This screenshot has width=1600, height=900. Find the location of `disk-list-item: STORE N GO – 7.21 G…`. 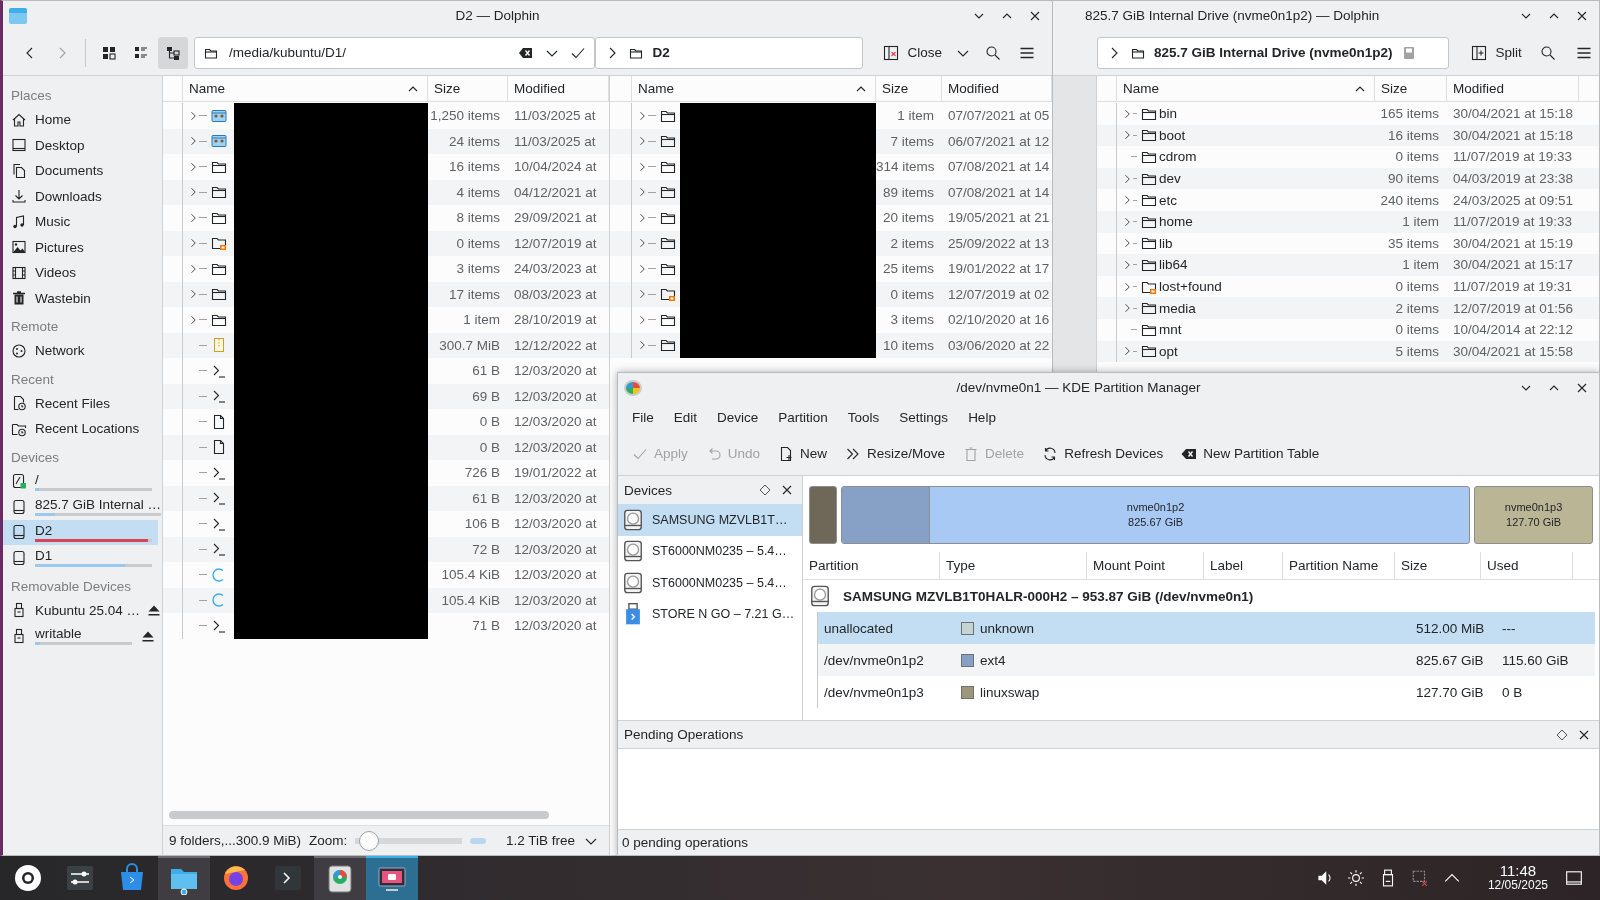

disk-list-item: STORE N GO – 7.21 G… is located at coordinates (710, 614).